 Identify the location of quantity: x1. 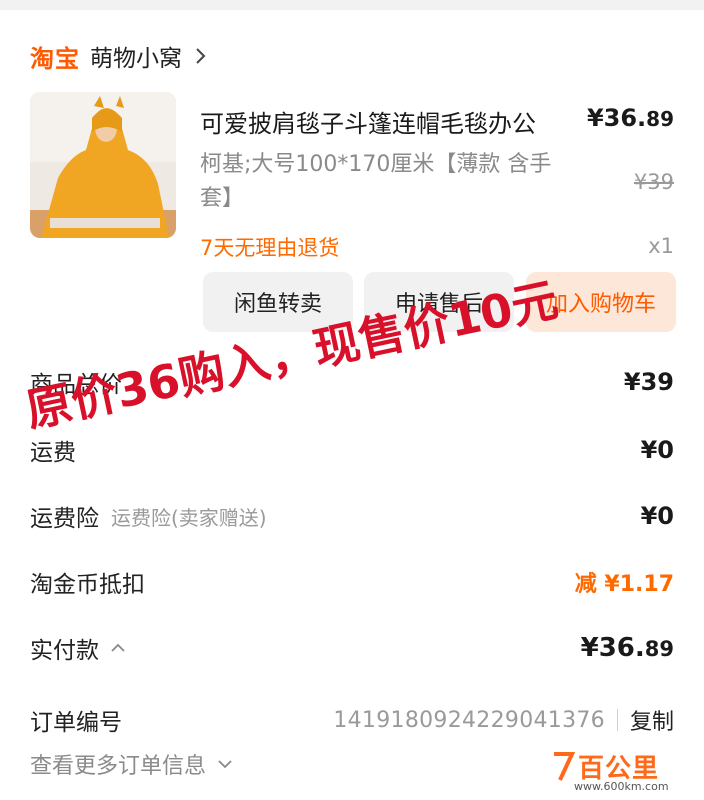
(661, 246).